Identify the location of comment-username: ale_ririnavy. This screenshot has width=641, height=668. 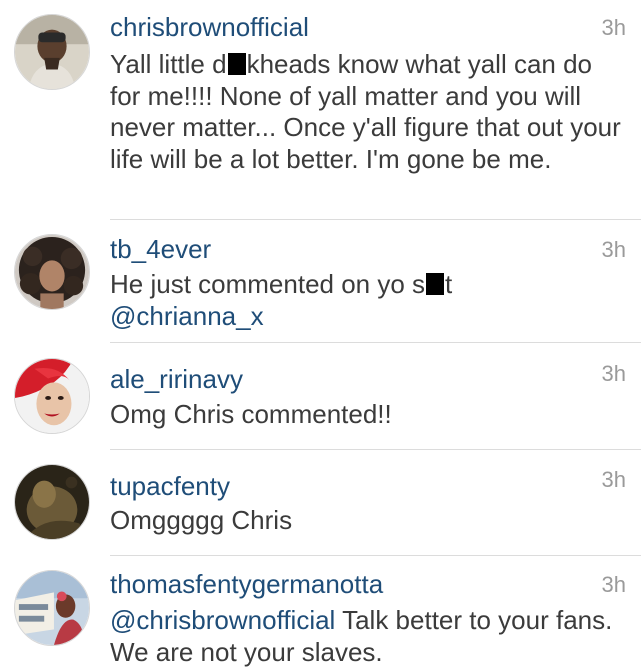
(176, 379).